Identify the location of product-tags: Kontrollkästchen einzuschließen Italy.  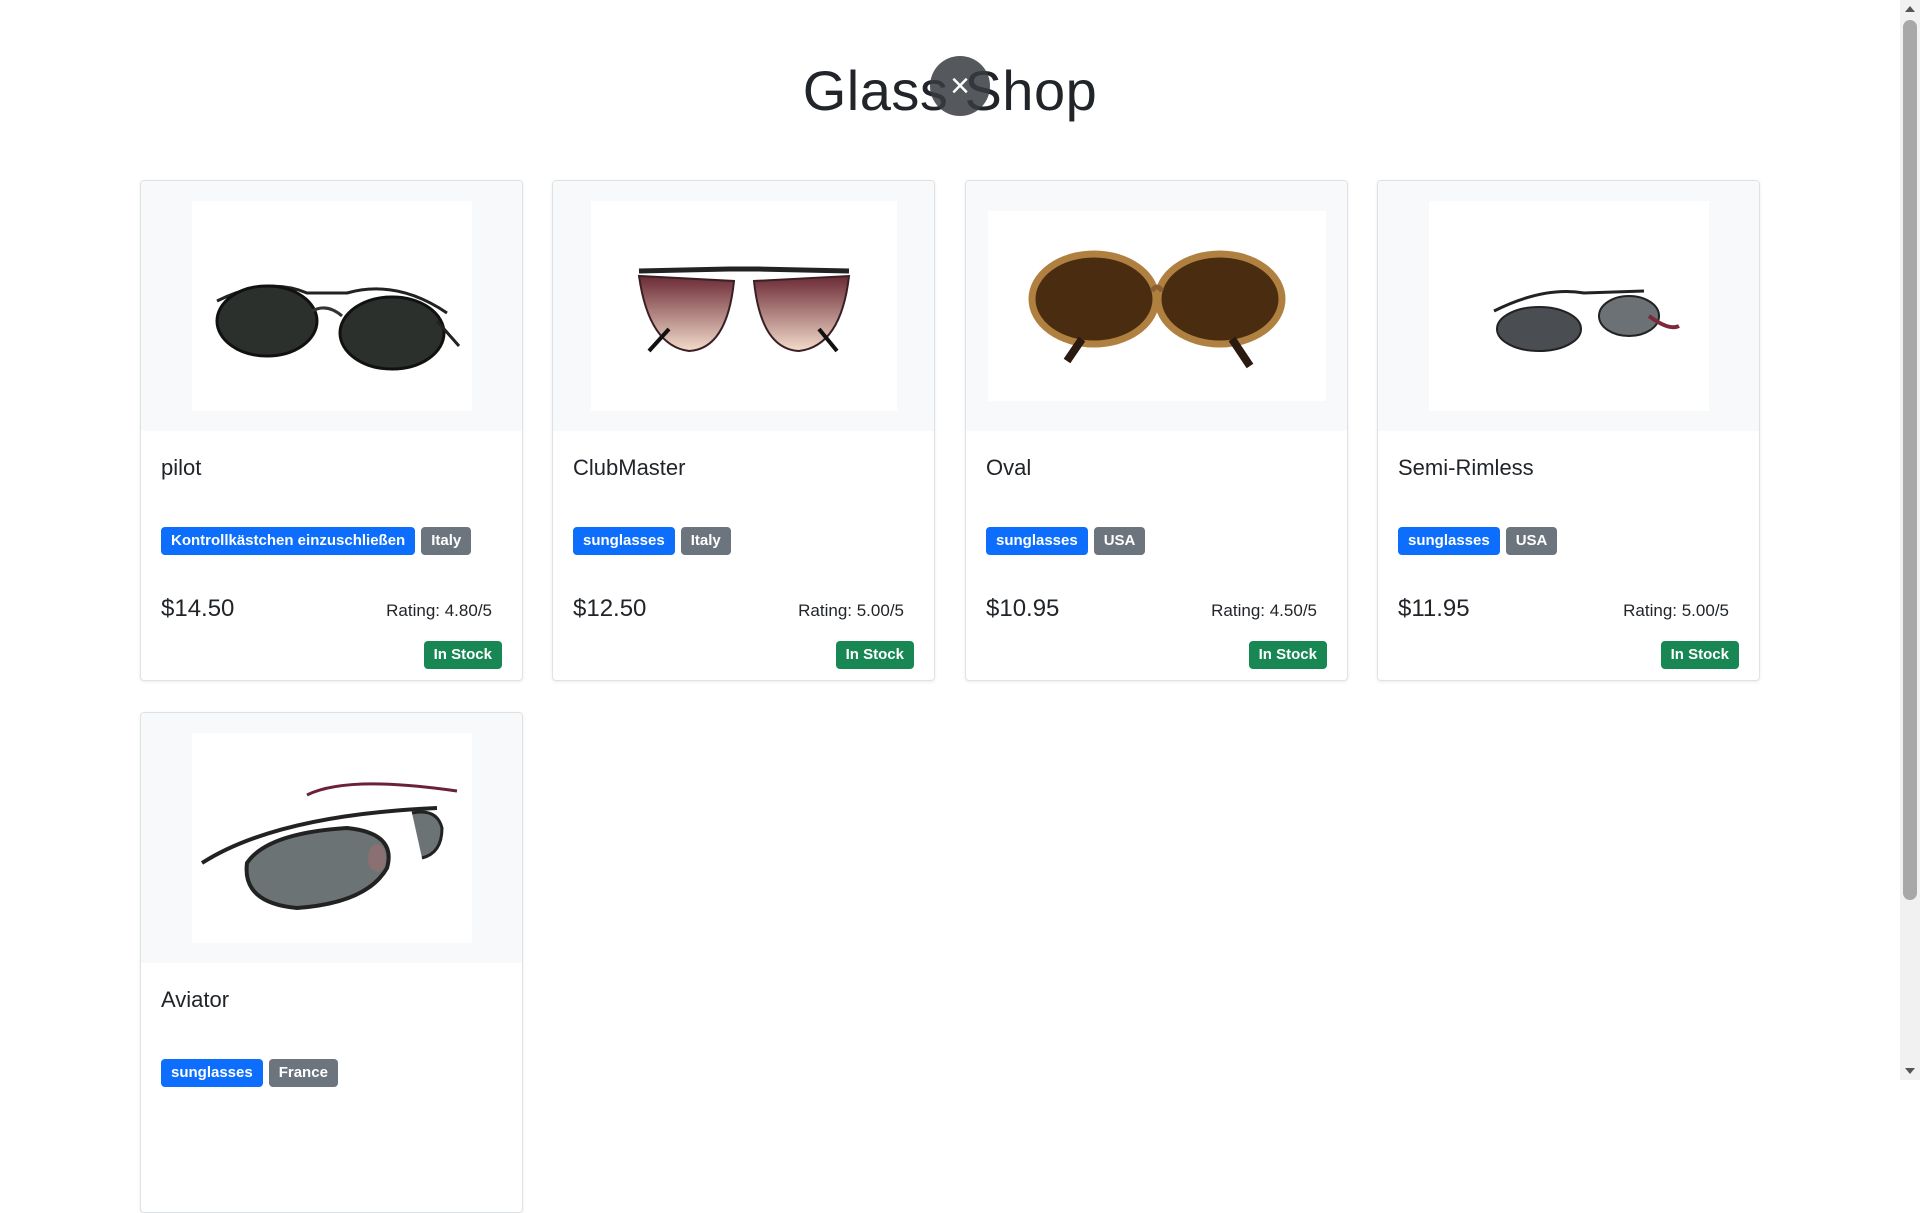
(316, 541).